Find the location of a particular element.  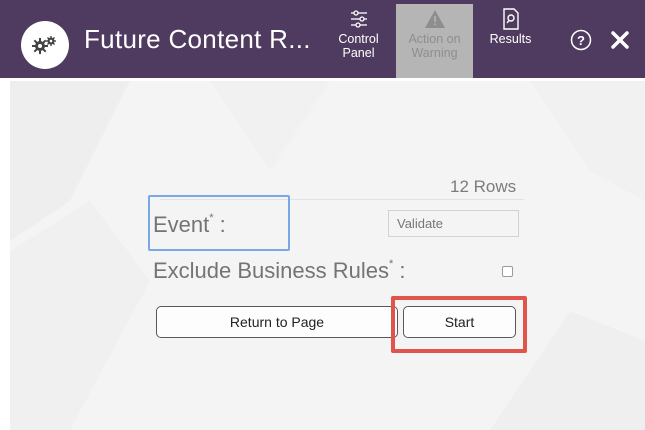

document-search-icon is located at coordinates (511, 19).